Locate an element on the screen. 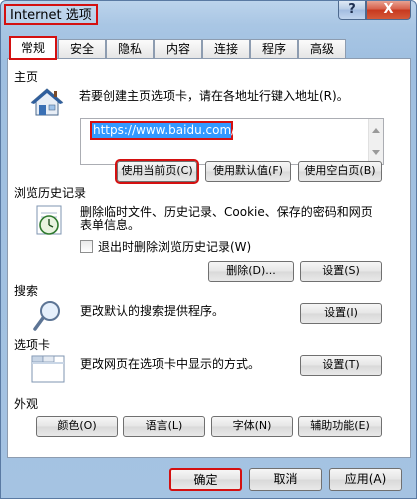 The image size is (417, 499). use-blank-button: 使用空白页(B) is located at coordinates (340, 171).